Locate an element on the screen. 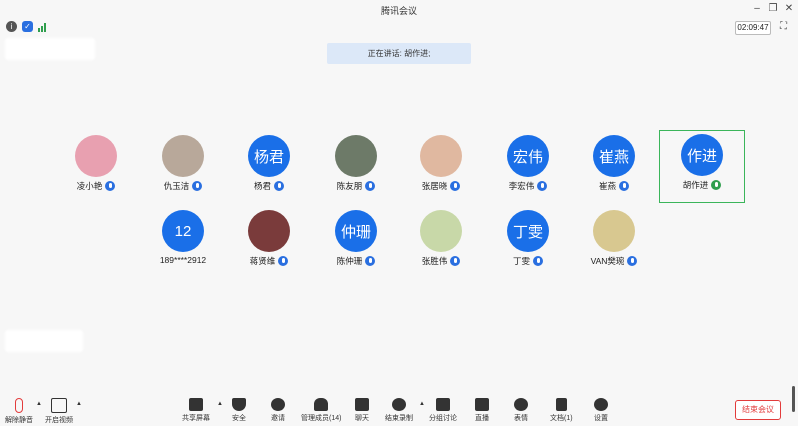 The image size is (798, 426). share-screen-button: 共享屏幕 ▲ is located at coordinates (202, 410).